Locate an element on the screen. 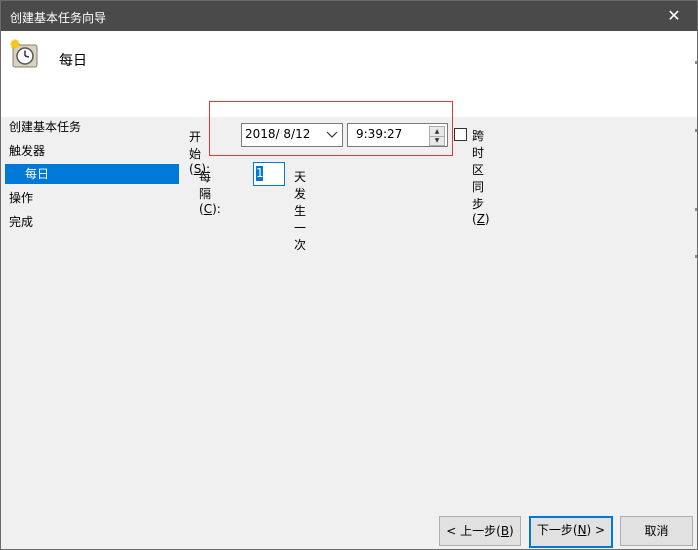 This screenshot has height=550, width=698. highlight-box is located at coordinates (331, 128).